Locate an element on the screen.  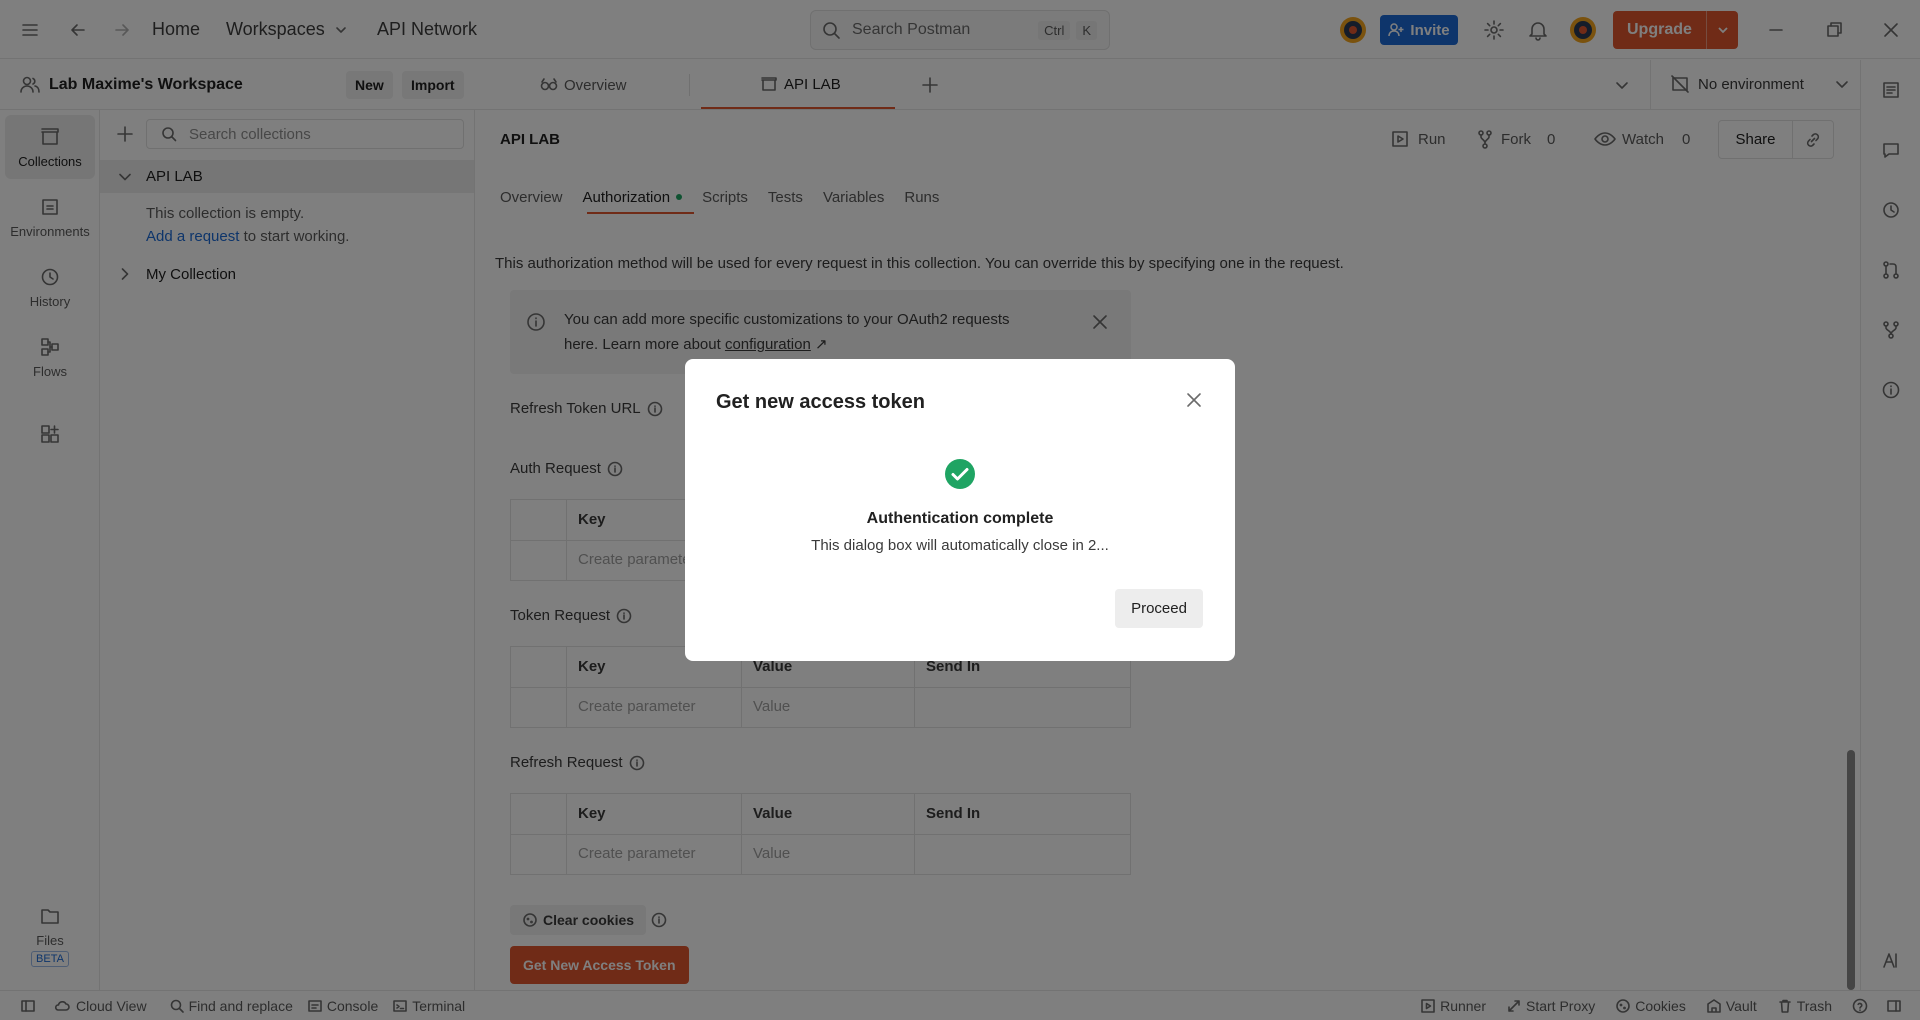
auth-status: Authentication complete is located at coordinates (960, 518).